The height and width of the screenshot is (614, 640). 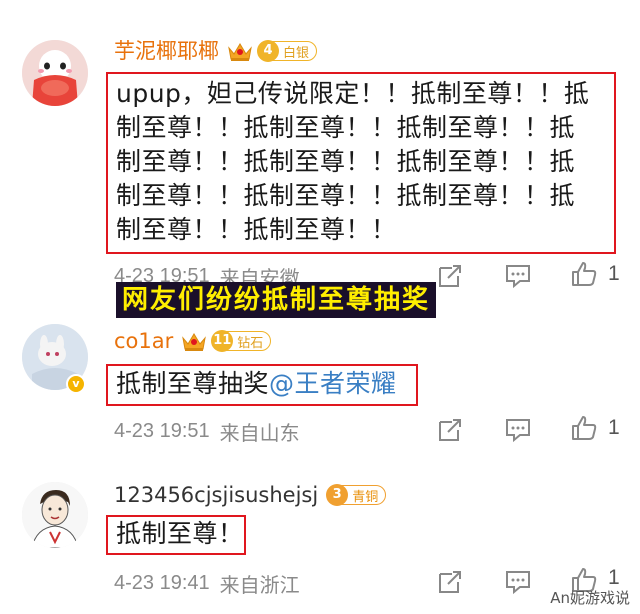 I want to click on name-row-2: co1ar 11 钻石, so click(x=193, y=341).